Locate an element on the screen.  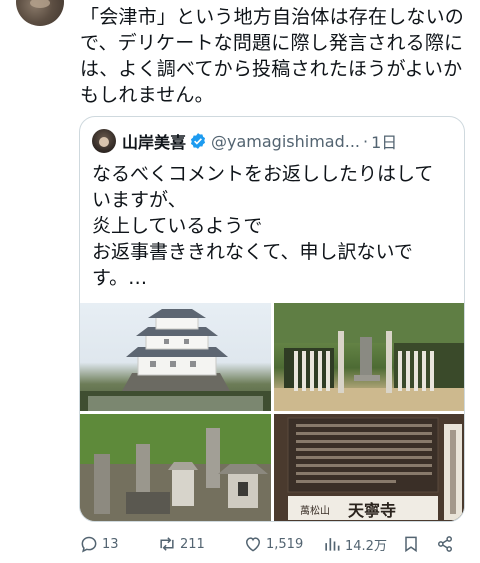
graves-photo is located at coordinates (175, 467).